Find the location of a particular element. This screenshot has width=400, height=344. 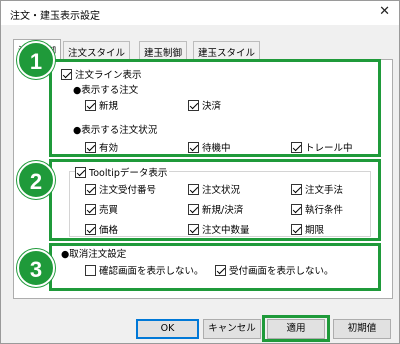

checkbox-trailing: トレール中 is located at coordinates (322, 147).